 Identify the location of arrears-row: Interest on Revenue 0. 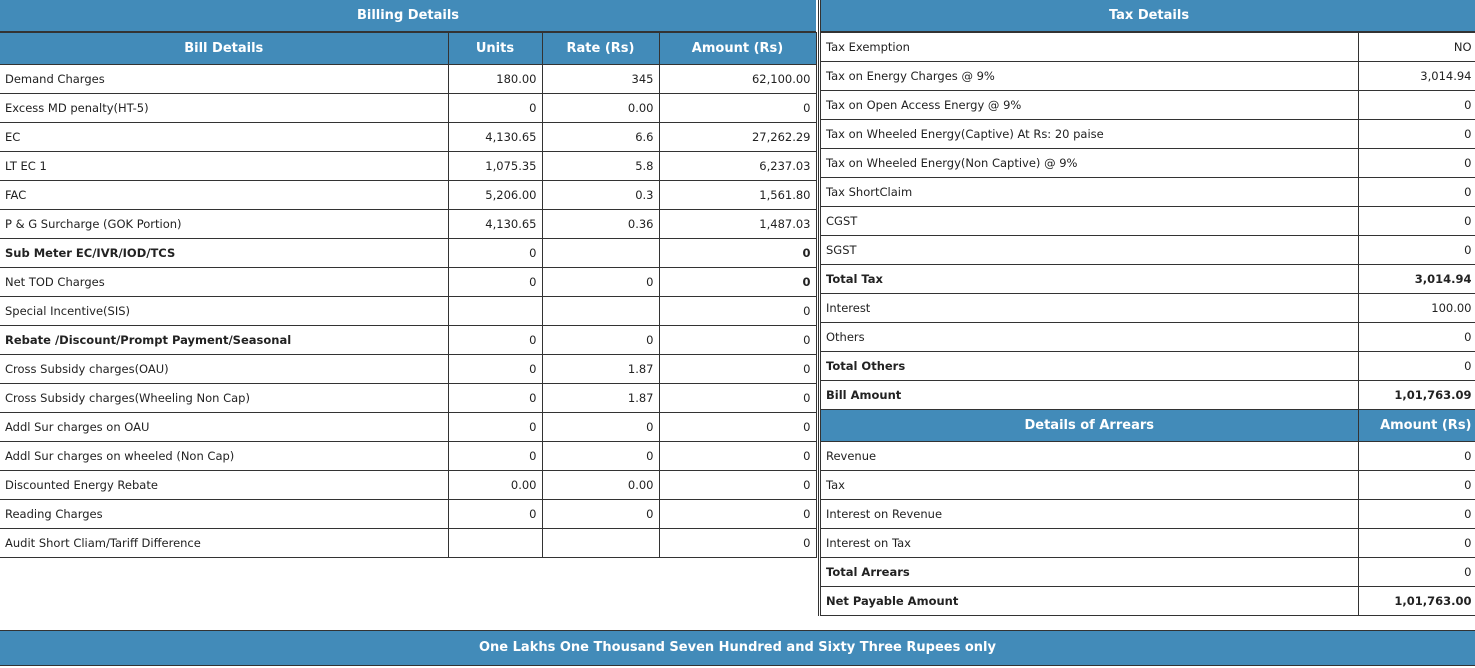
(1148, 514).